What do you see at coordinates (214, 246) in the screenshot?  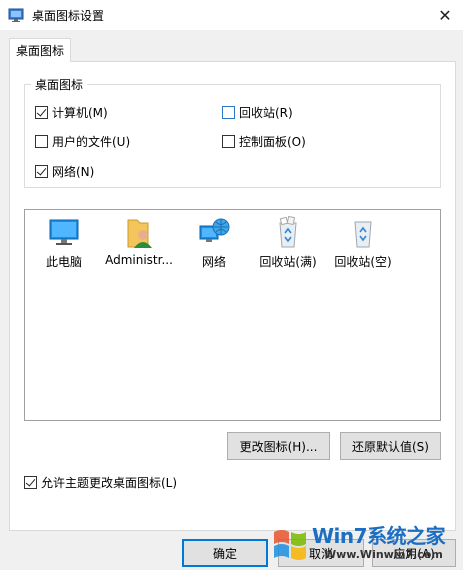 I see `list-item-network: 网络` at bounding box center [214, 246].